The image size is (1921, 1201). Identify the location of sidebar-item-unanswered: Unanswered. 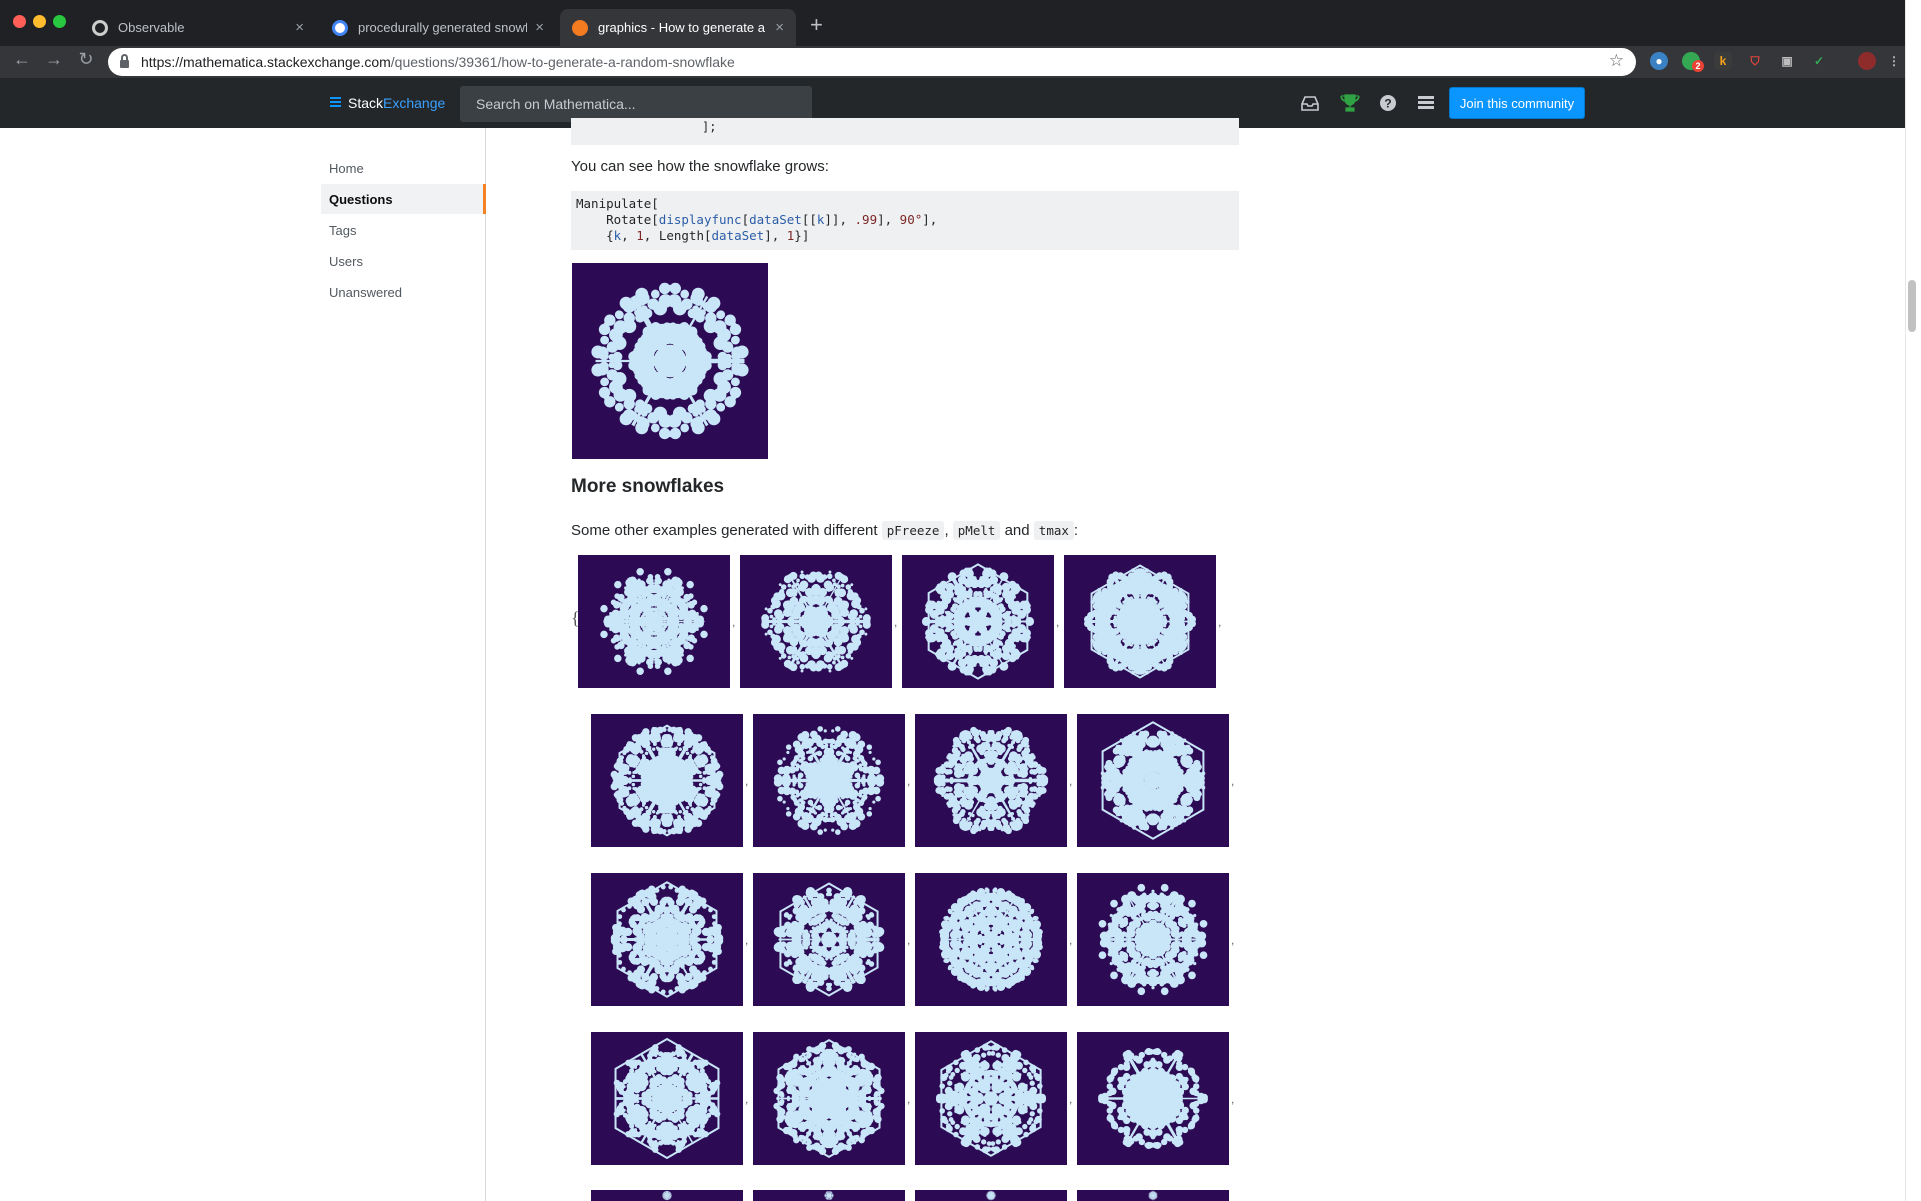
(403, 292).